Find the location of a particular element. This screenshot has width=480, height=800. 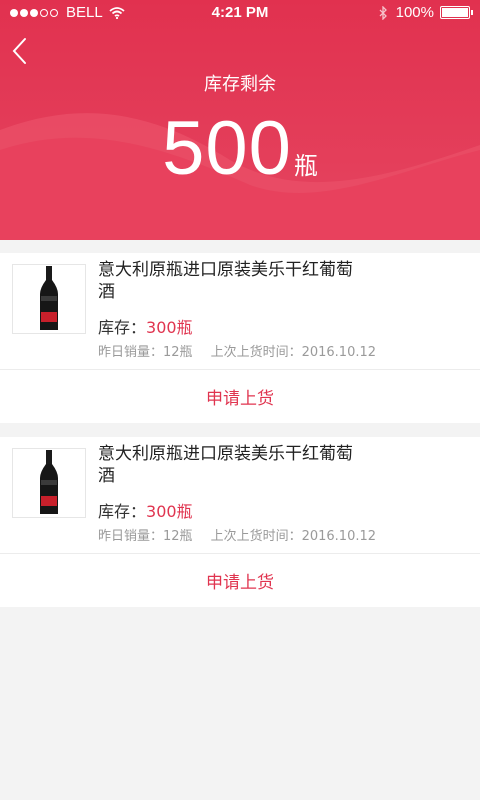

status-bar: BELL 4:21 PM 100% is located at coordinates (240, 13).